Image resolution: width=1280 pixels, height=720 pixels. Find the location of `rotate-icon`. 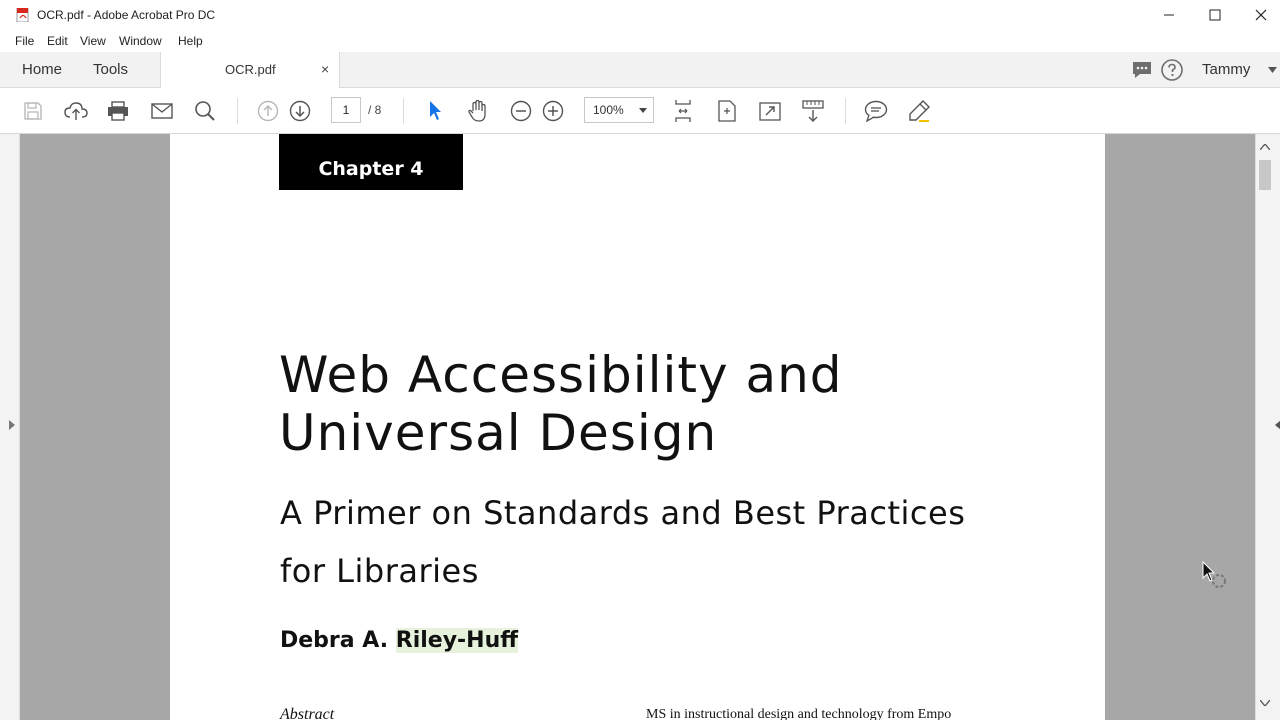

rotate-icon is located at coordinates (727, 111).